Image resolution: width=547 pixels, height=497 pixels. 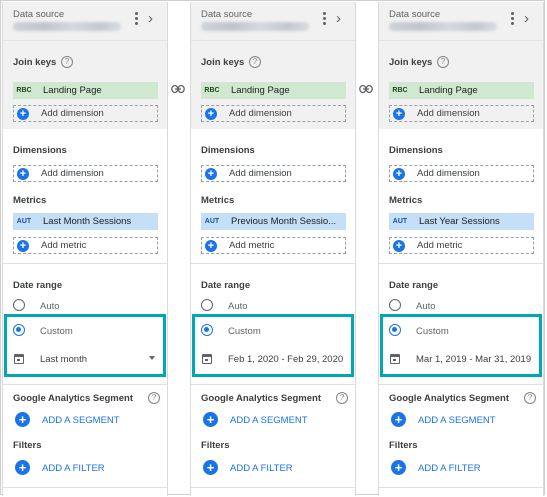 What do you see at coordinates (85, 221) in the screenshot?
I see `metric-chip: AUT Last Month Sessions` at bounding box center [85, 221].